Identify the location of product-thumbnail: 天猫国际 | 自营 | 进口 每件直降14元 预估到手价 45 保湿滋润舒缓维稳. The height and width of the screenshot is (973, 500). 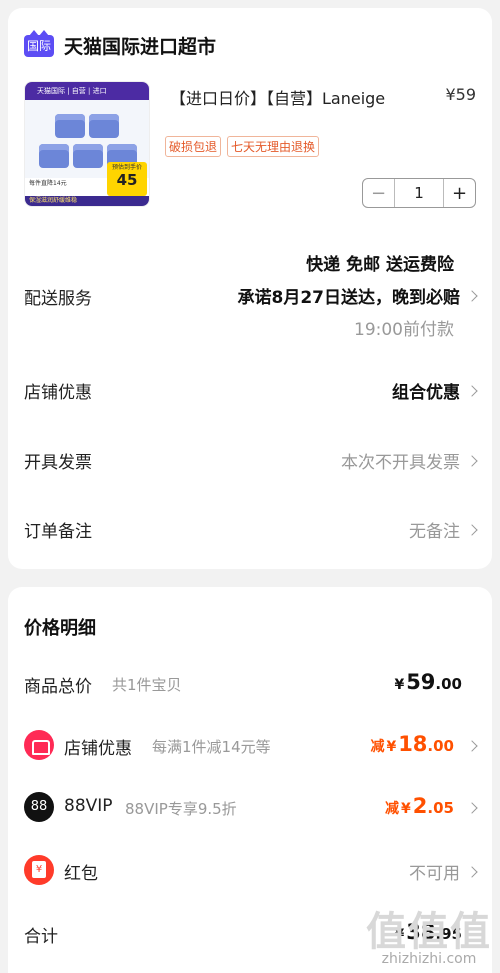
(87, 144).